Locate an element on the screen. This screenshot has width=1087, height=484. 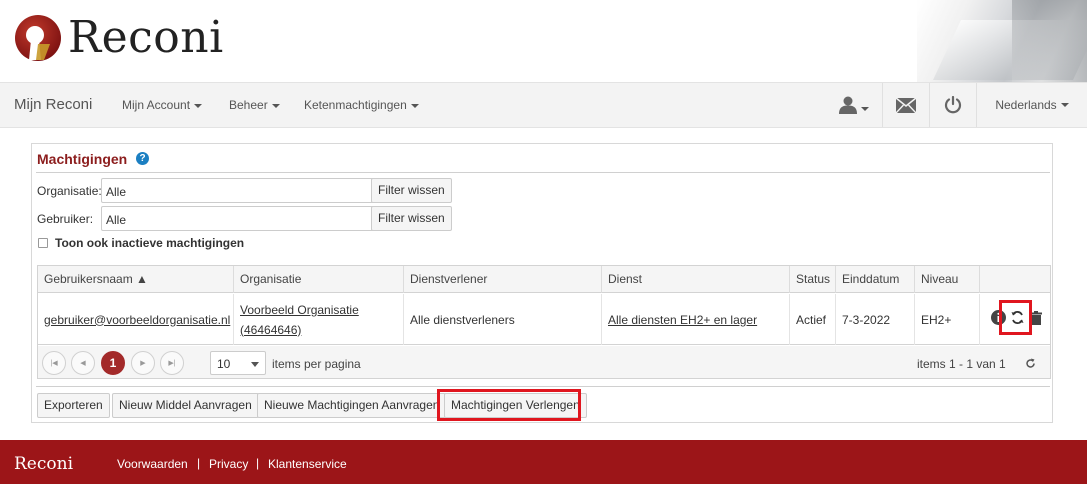
username-link: gebruiker@voorbeeldorganisatie.nl is located at coordinates (137, 320).